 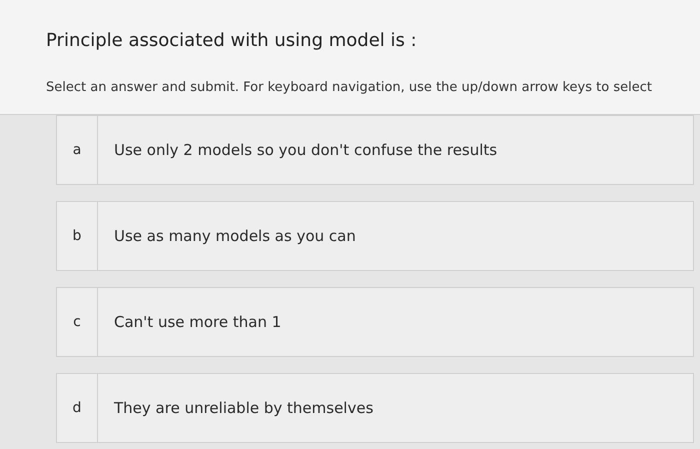 I want to click on option-letter: c, so click(x=77, y=322).